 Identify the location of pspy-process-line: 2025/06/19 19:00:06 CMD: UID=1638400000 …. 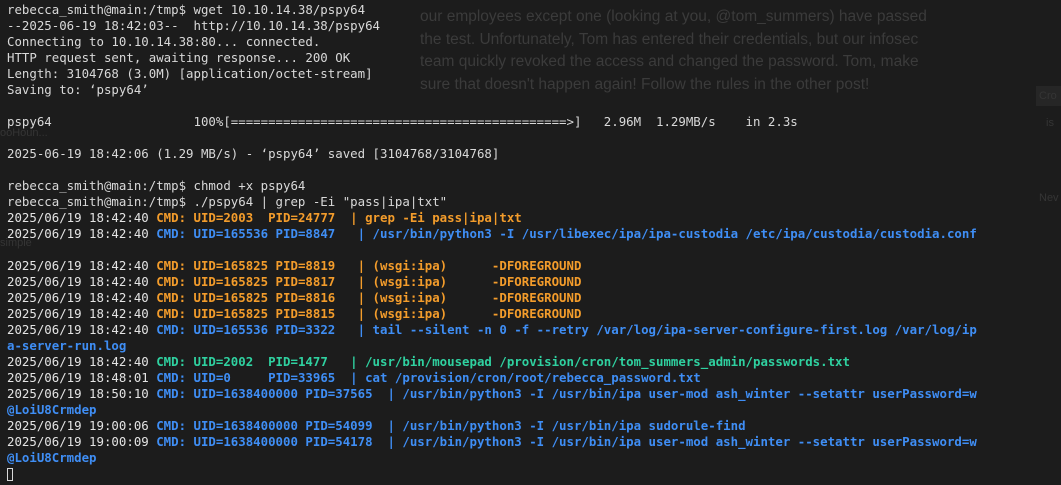
(532, 426).